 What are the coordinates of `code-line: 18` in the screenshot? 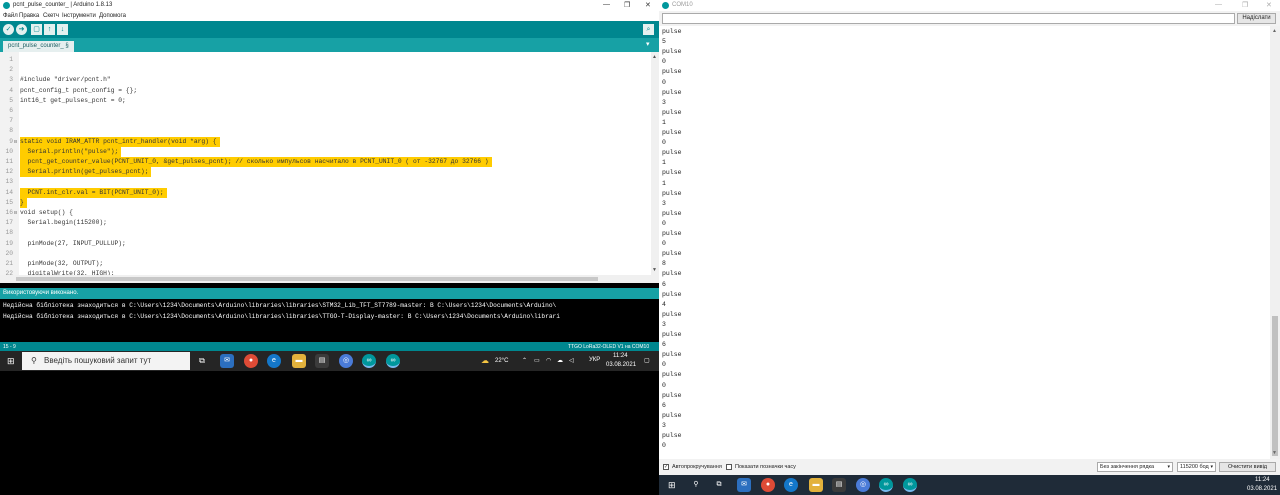 It's located at (325, 233).